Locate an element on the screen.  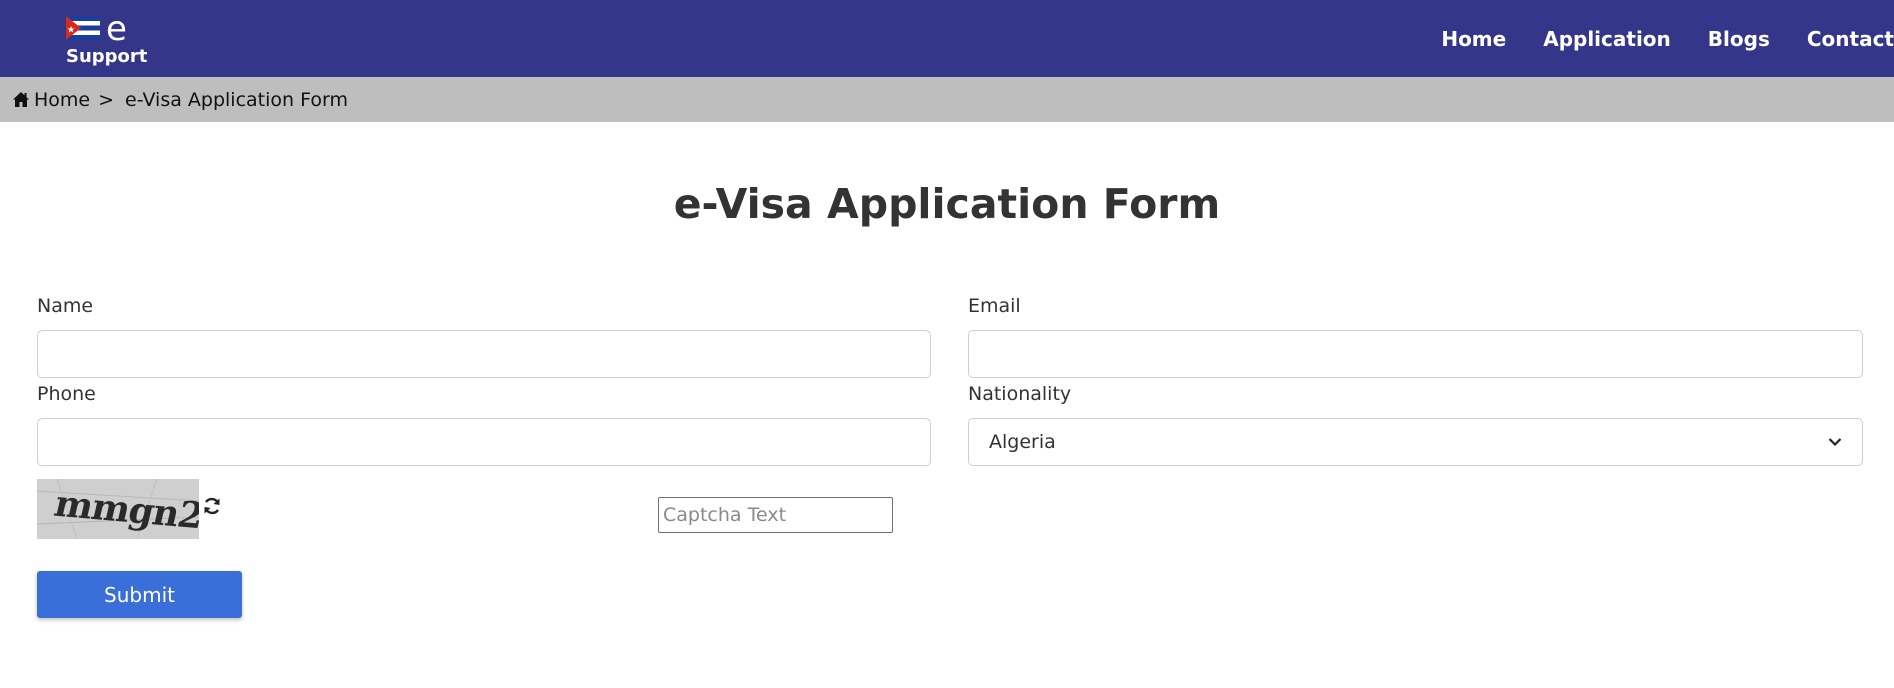
phone-input is located at coordinates (484, 442).